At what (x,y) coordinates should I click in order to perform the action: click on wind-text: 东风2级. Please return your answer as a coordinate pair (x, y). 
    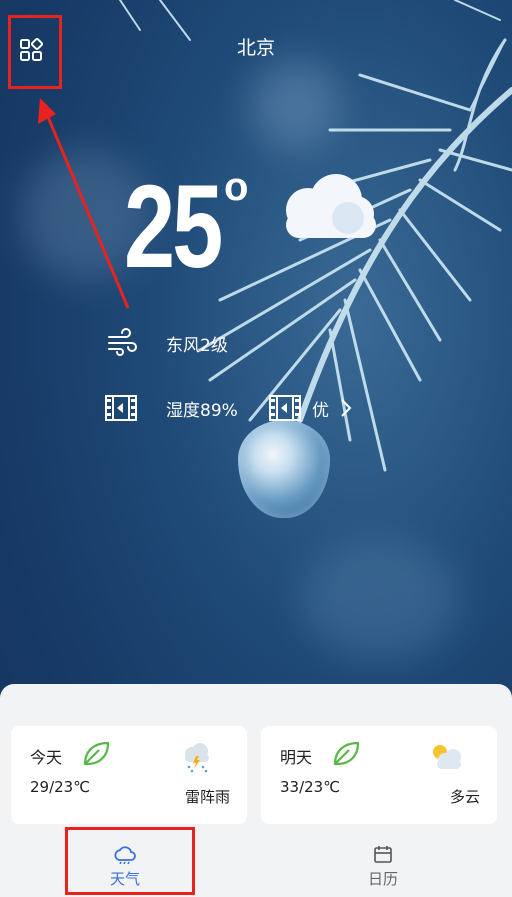
    Looking at the image, I should click on (197, 345).